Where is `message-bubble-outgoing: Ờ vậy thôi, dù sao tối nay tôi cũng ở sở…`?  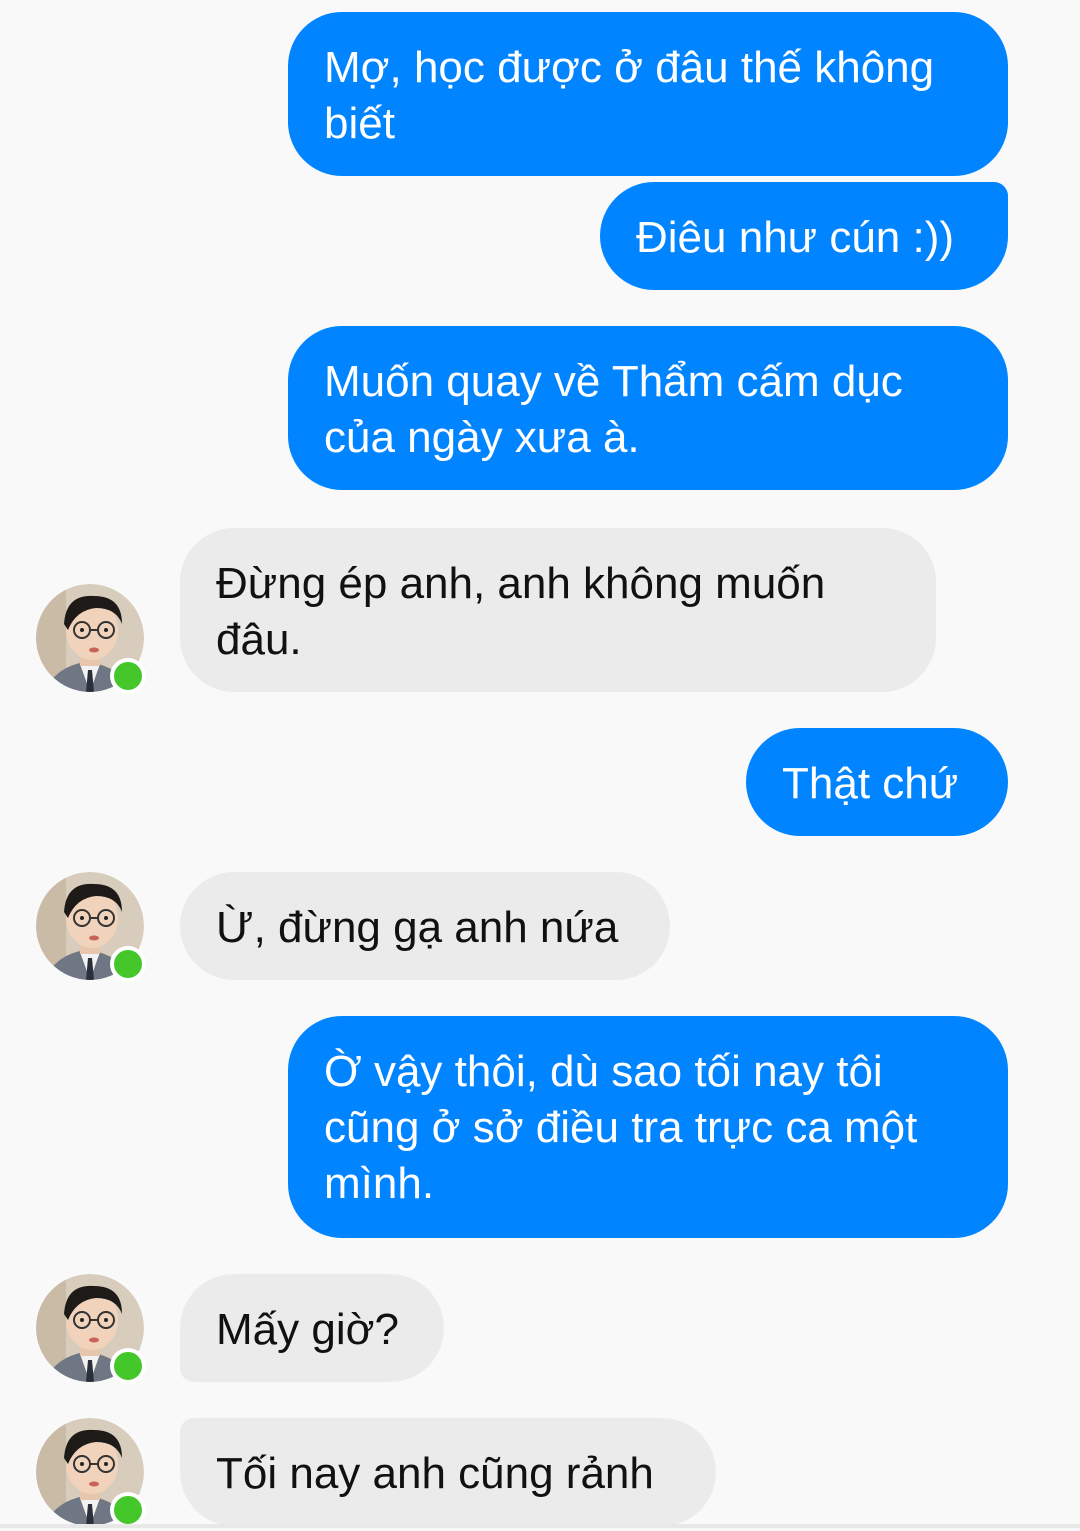
message-bubble-outgoing: Ờ vậy thôi, dù sao tối nay tôi cũng ở sở… is located at coordinates (648, 1127).